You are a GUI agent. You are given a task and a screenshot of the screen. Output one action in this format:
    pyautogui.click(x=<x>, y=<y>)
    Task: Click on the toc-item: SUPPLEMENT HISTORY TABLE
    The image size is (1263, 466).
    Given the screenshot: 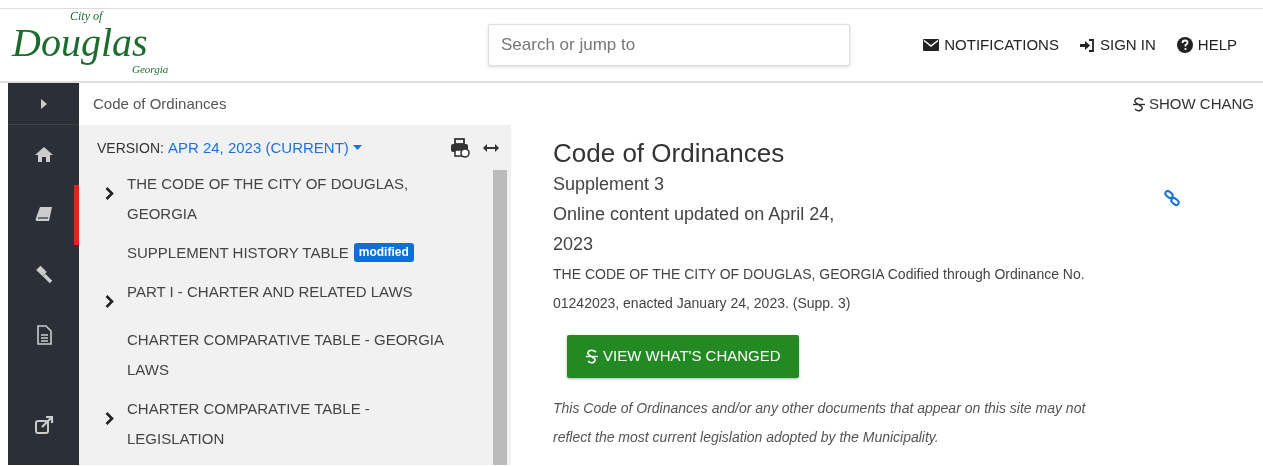 What is the action you would take?
    pyautogui.click(x=238, y=252)
    